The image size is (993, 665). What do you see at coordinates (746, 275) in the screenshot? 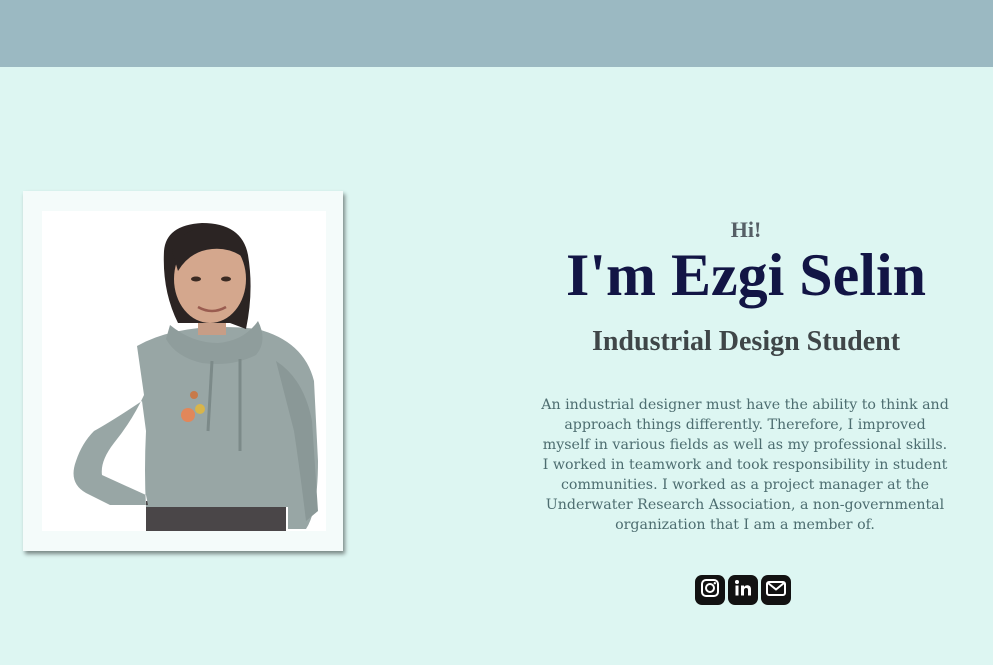
I see `name-heading: I'm Ezgi Selin` at bounding box center [746, 275].